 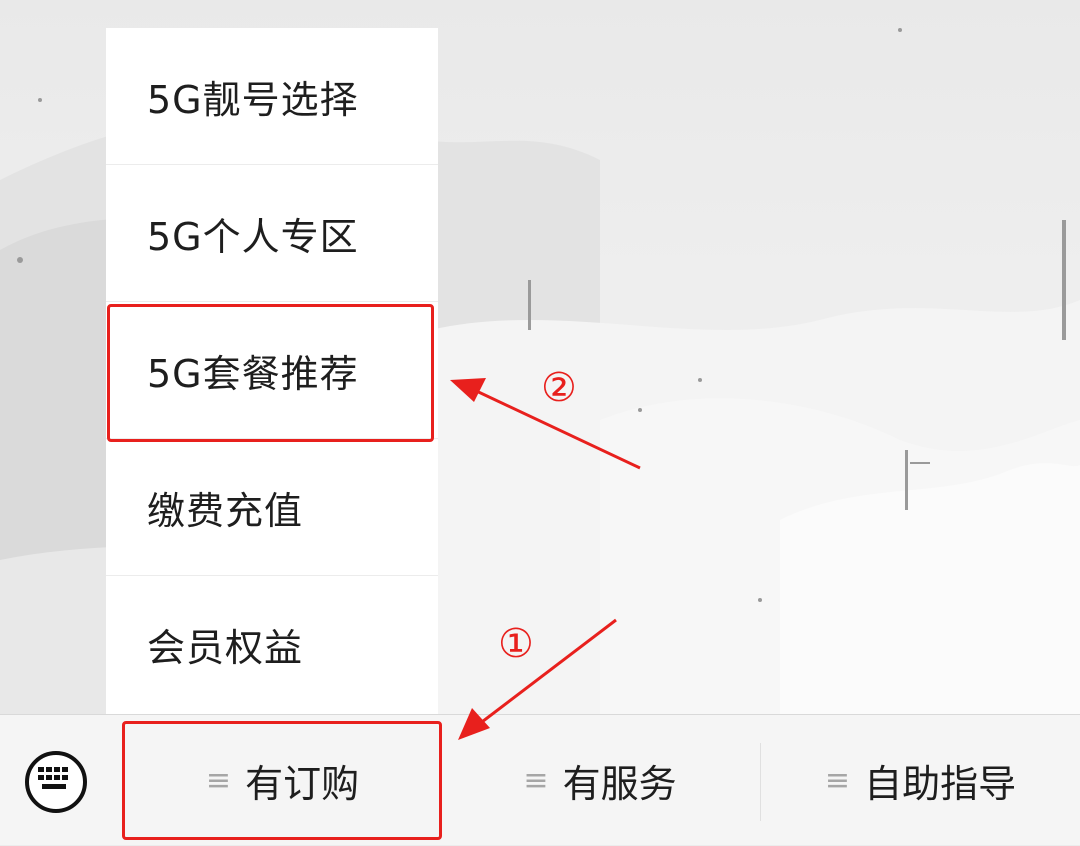 What do you see at coordinates (545, 559) in the screenshot?
I see `annotation-arrows` at bounding box center [545, 559].